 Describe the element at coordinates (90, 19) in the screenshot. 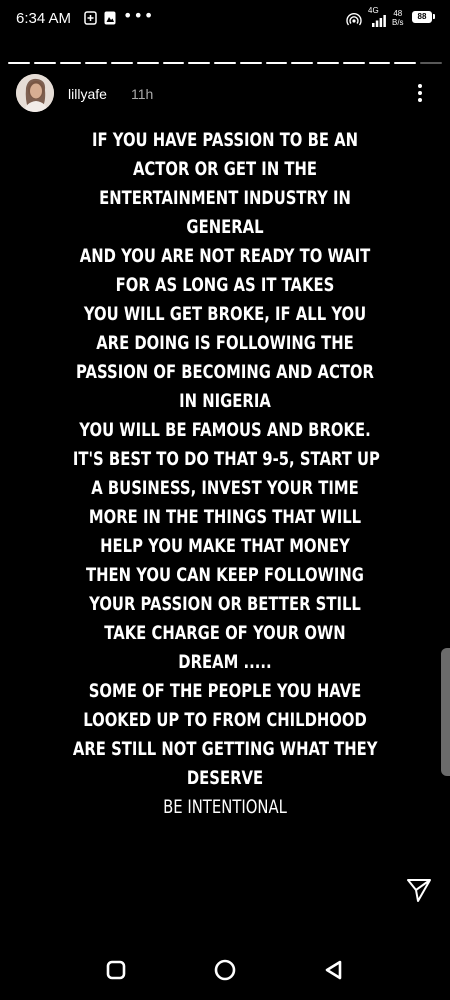

I see `battery-saver-icon` at that location.